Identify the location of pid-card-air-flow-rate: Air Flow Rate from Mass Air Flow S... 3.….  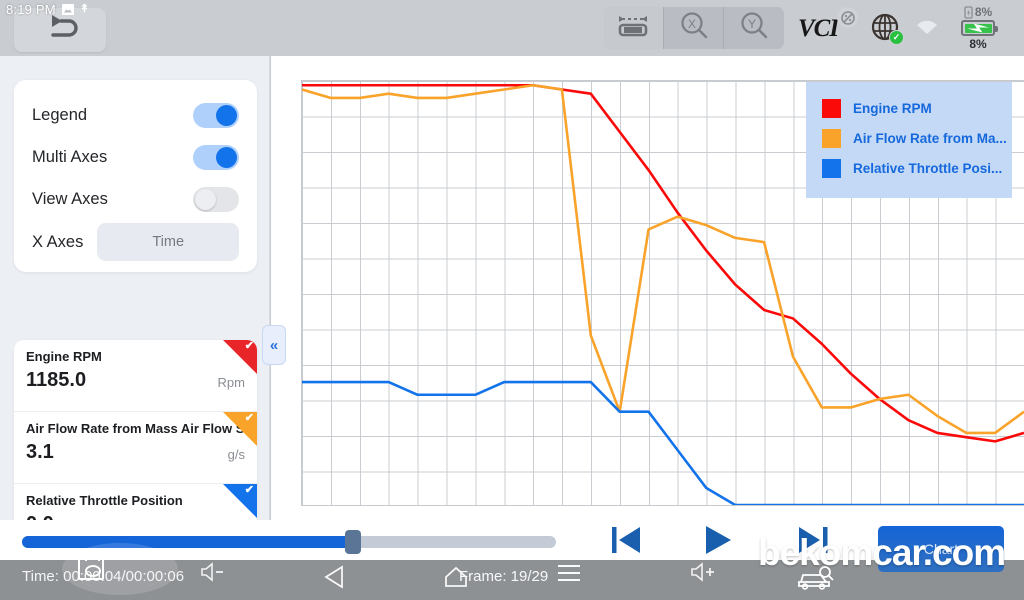
(135, 448).